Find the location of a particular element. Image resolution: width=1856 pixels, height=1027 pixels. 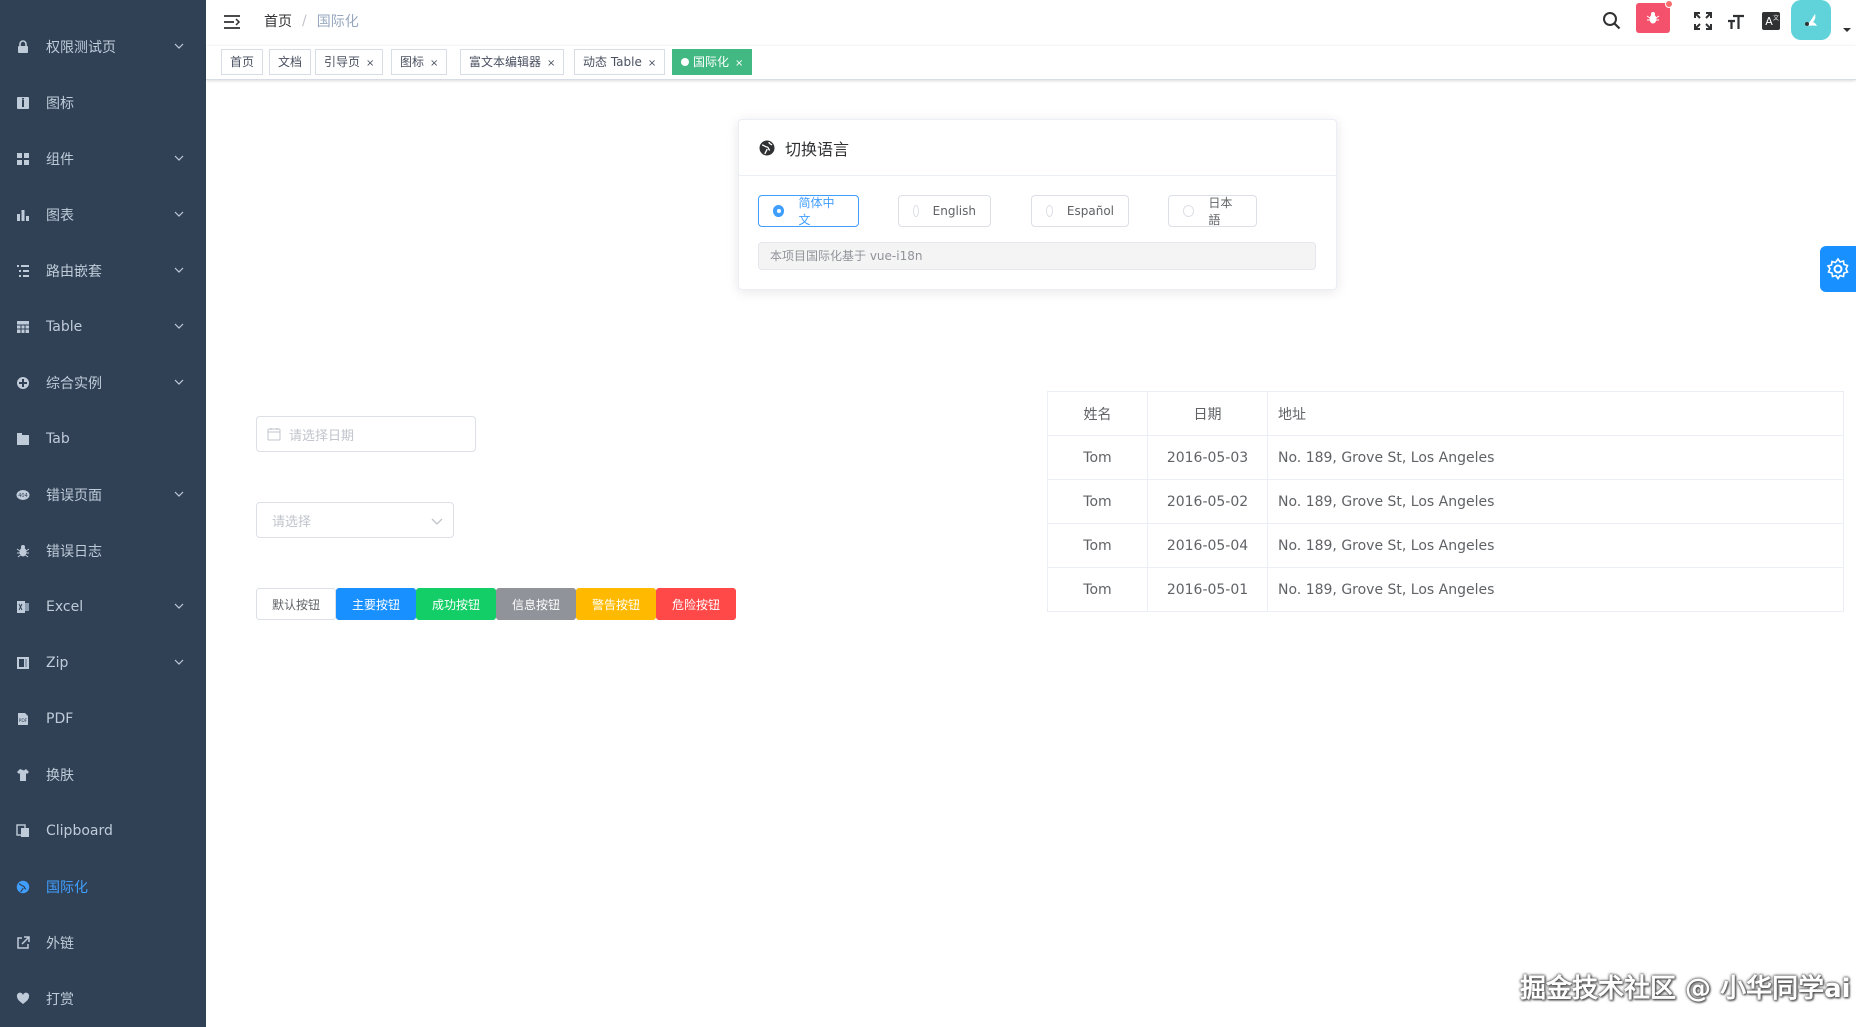

sidebar-item-example: 综合实例 is located at coordinates (103, 383).